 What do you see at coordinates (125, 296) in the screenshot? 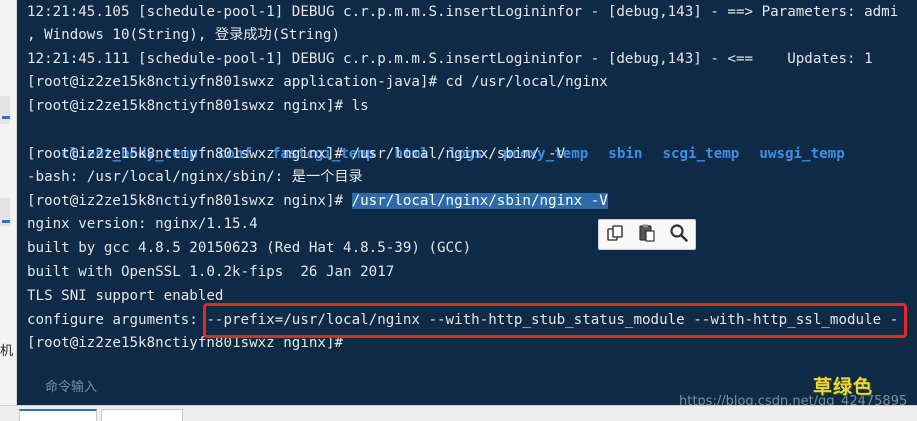
I see `terminal-line: TLS SNI support enabled` at bounding box center [125, 296].